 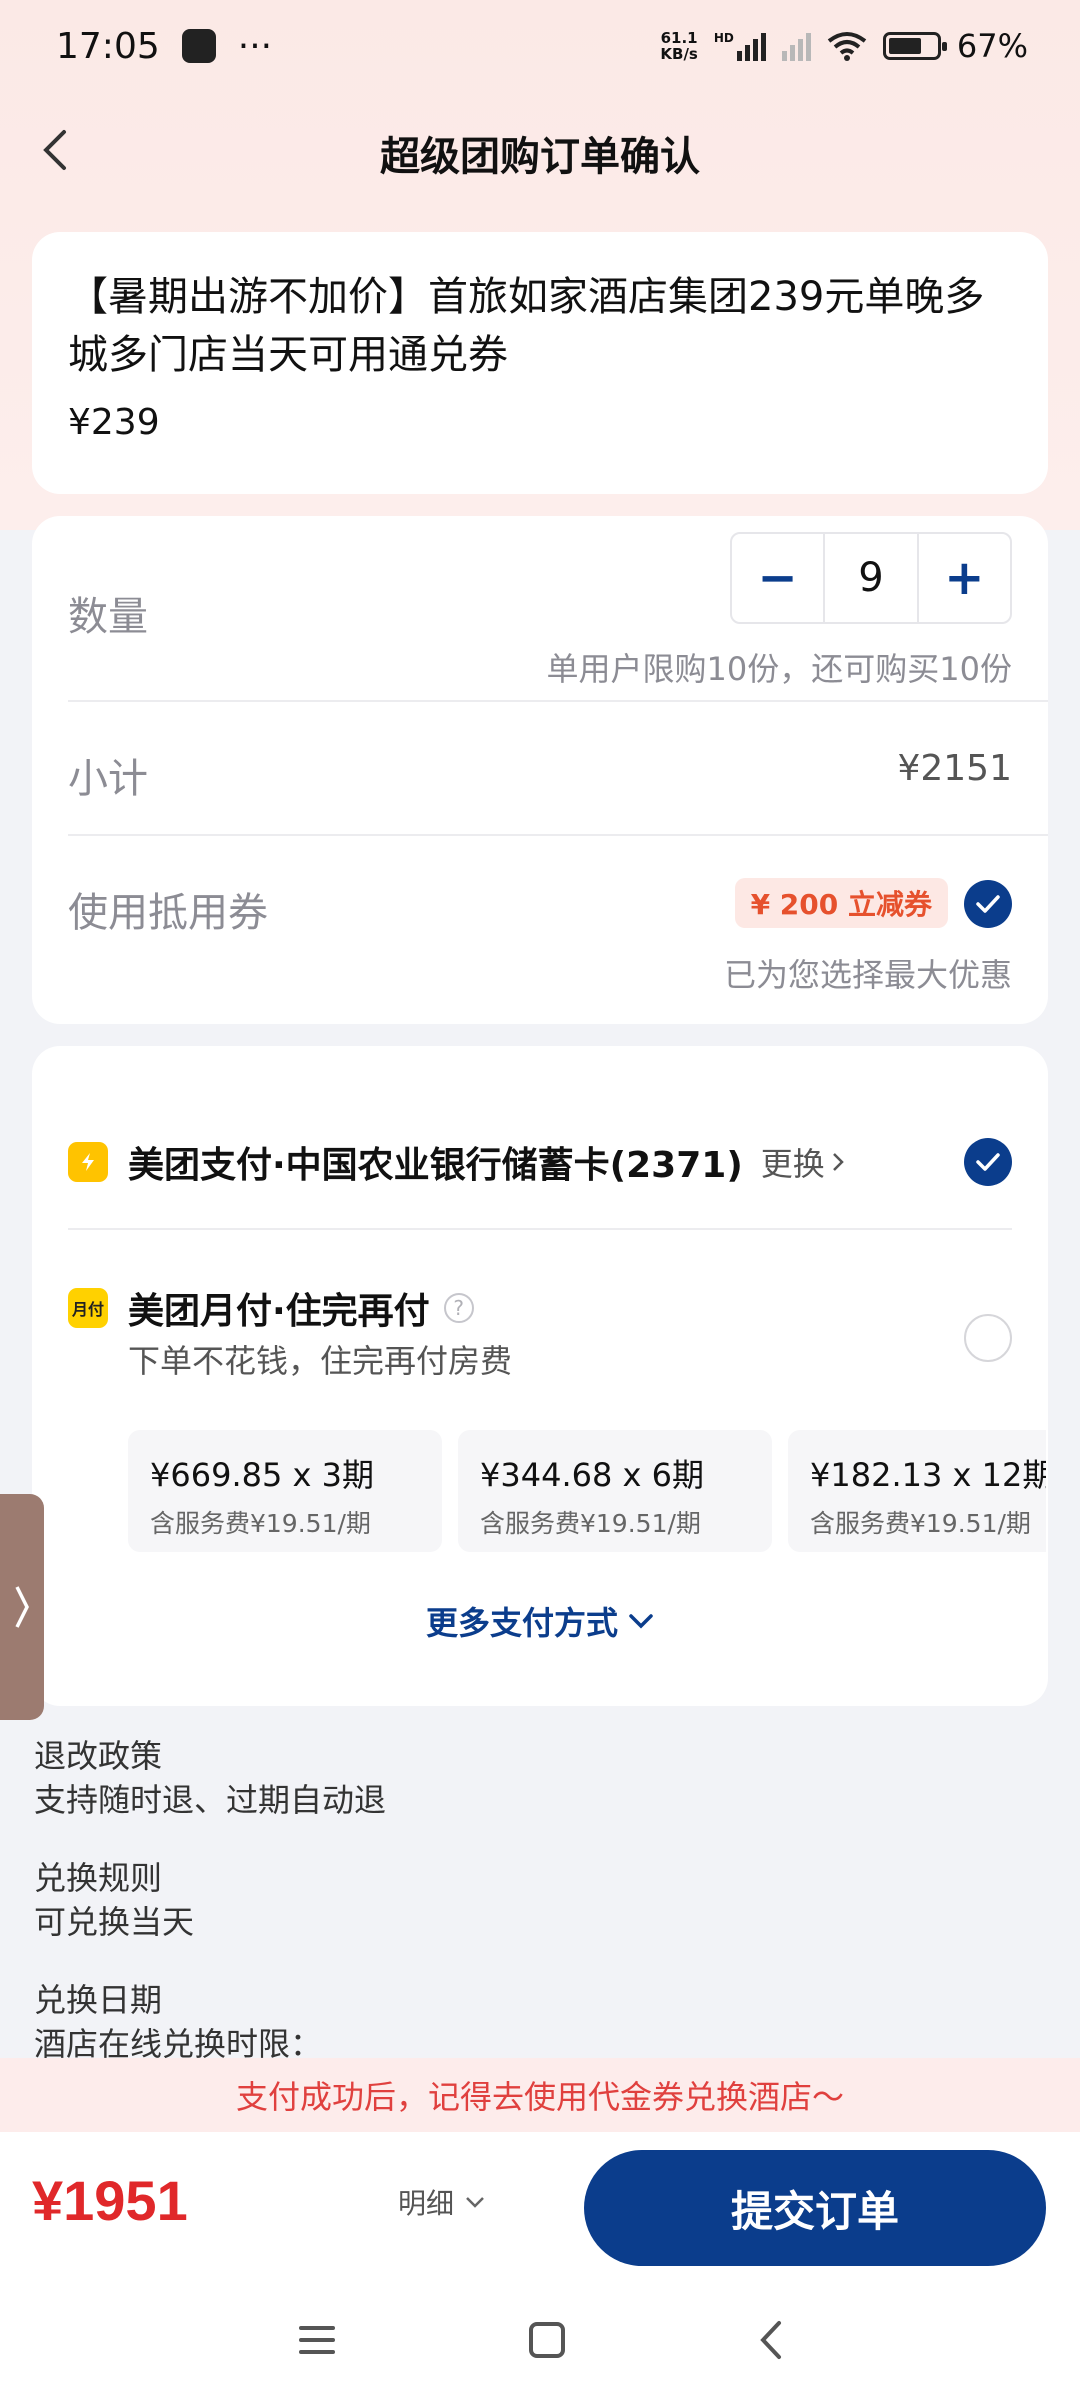 I want to click on meituan-pay-icon, so click(x=88, y=1162).